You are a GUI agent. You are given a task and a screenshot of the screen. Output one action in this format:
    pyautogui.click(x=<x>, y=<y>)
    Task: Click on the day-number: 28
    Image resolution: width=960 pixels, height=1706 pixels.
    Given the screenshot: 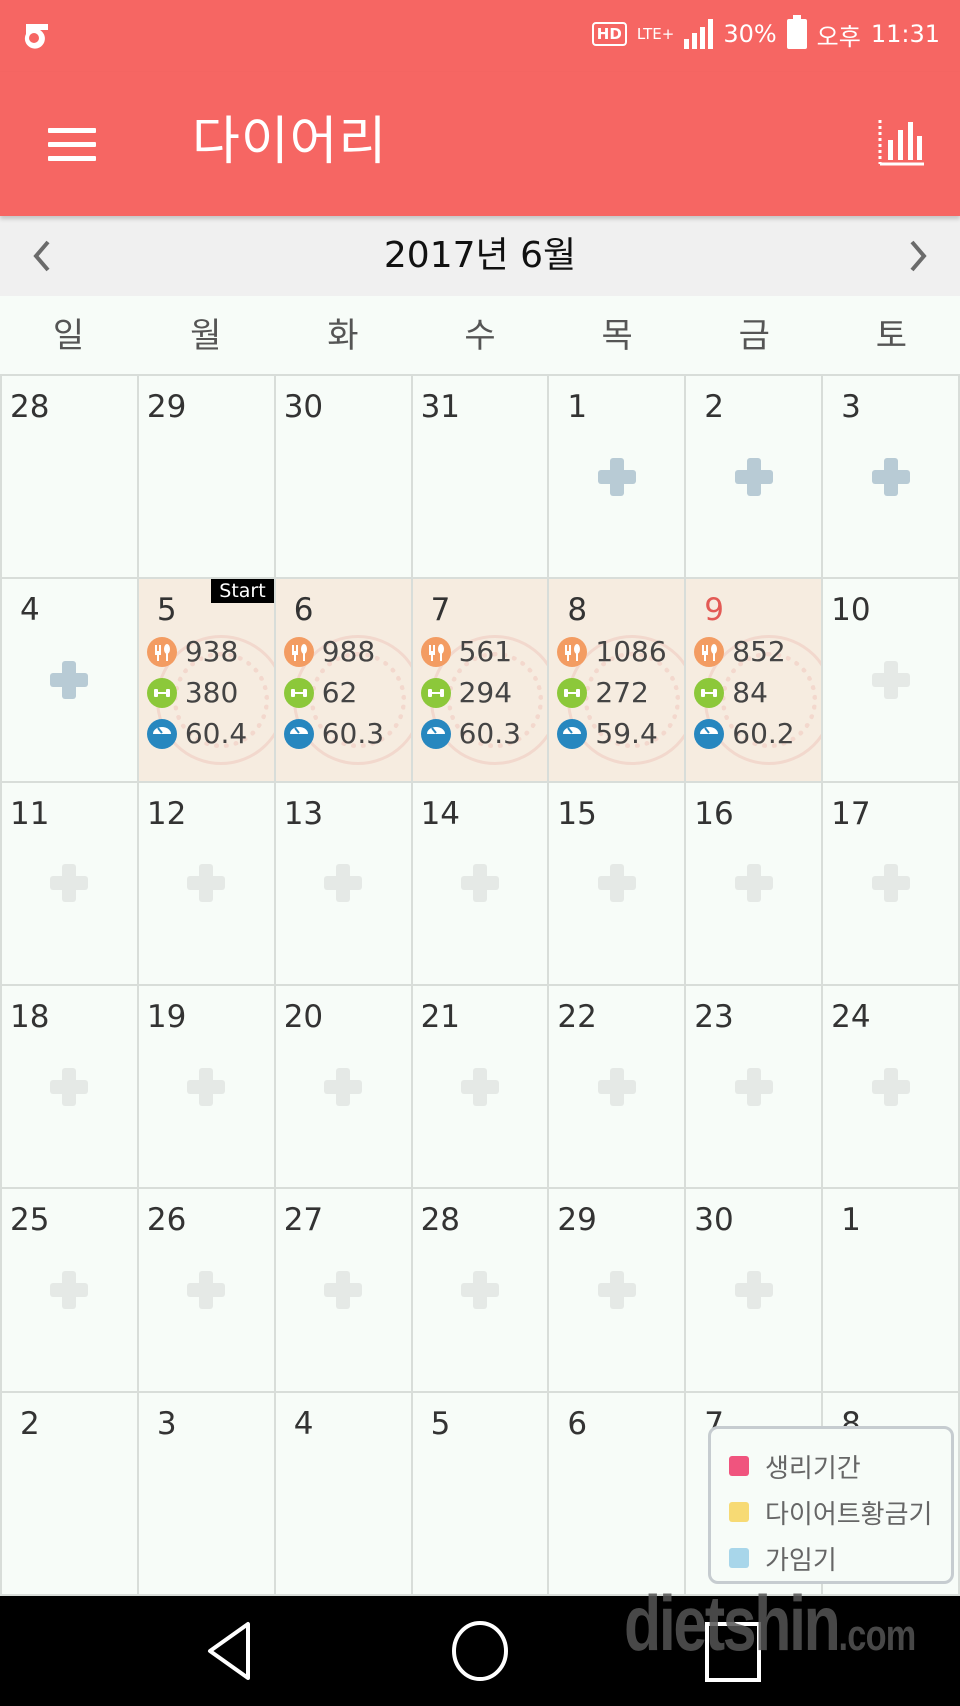 What is the action you would take?
    pyautogui.click(x=30, y=407)
    